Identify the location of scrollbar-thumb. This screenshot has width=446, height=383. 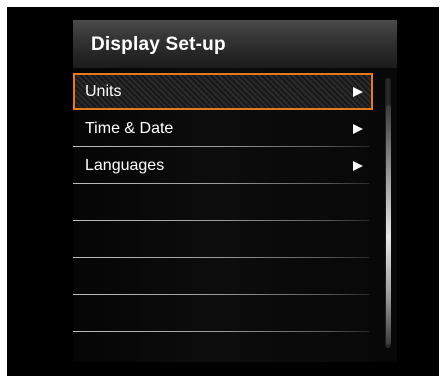
(388, 225).